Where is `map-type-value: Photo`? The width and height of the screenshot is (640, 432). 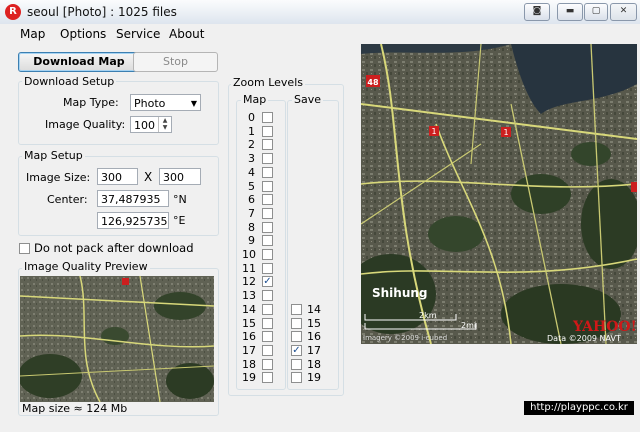 map-type-value: Photo is located at coordinates (150, 103).